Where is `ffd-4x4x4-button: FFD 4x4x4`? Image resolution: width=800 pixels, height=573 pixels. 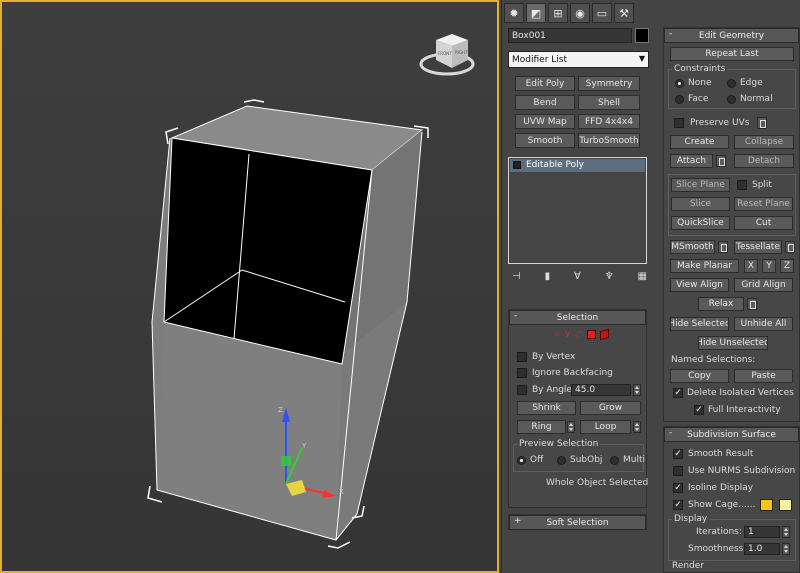
ffd-4x4x4-button: FFD 4x4x4 is located at coordinates (609, 121).